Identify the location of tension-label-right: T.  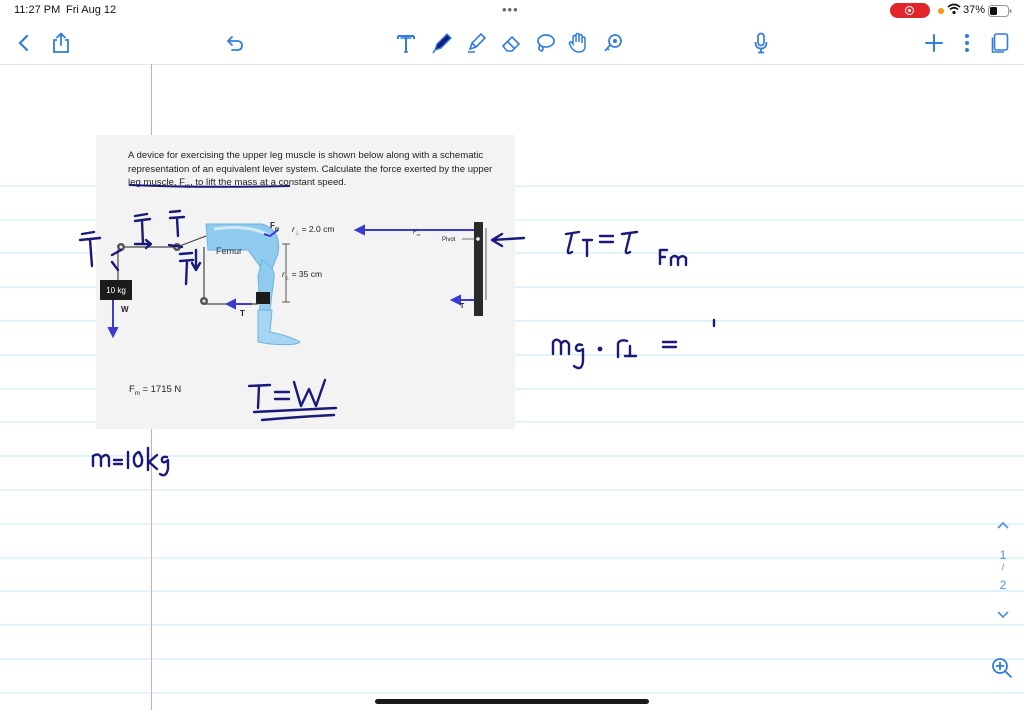
(462, 306).